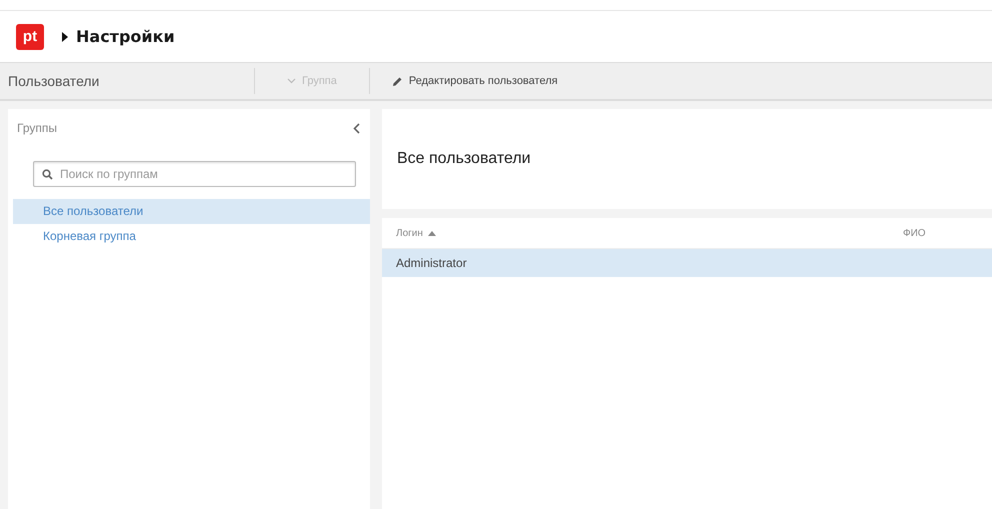 This screenshot has width=992, height=509. What do you see at coordinates (47, 174) in the screenshot?
I see `search-icon` at bounding box center [47, 174].